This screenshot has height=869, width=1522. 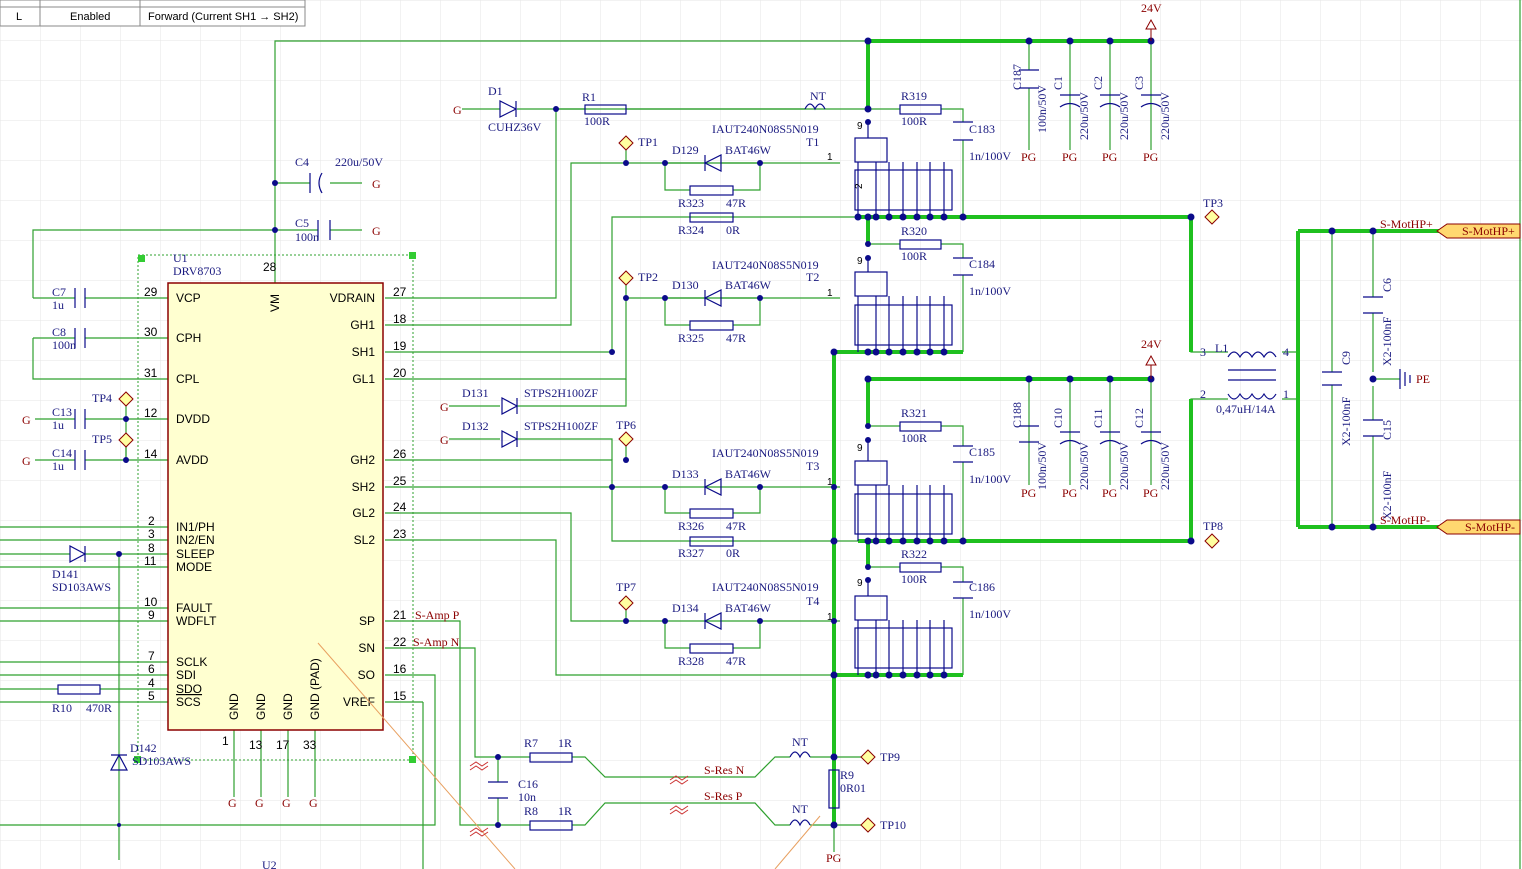 I want to click on svg-text: D132, so click(x=475, y=426).